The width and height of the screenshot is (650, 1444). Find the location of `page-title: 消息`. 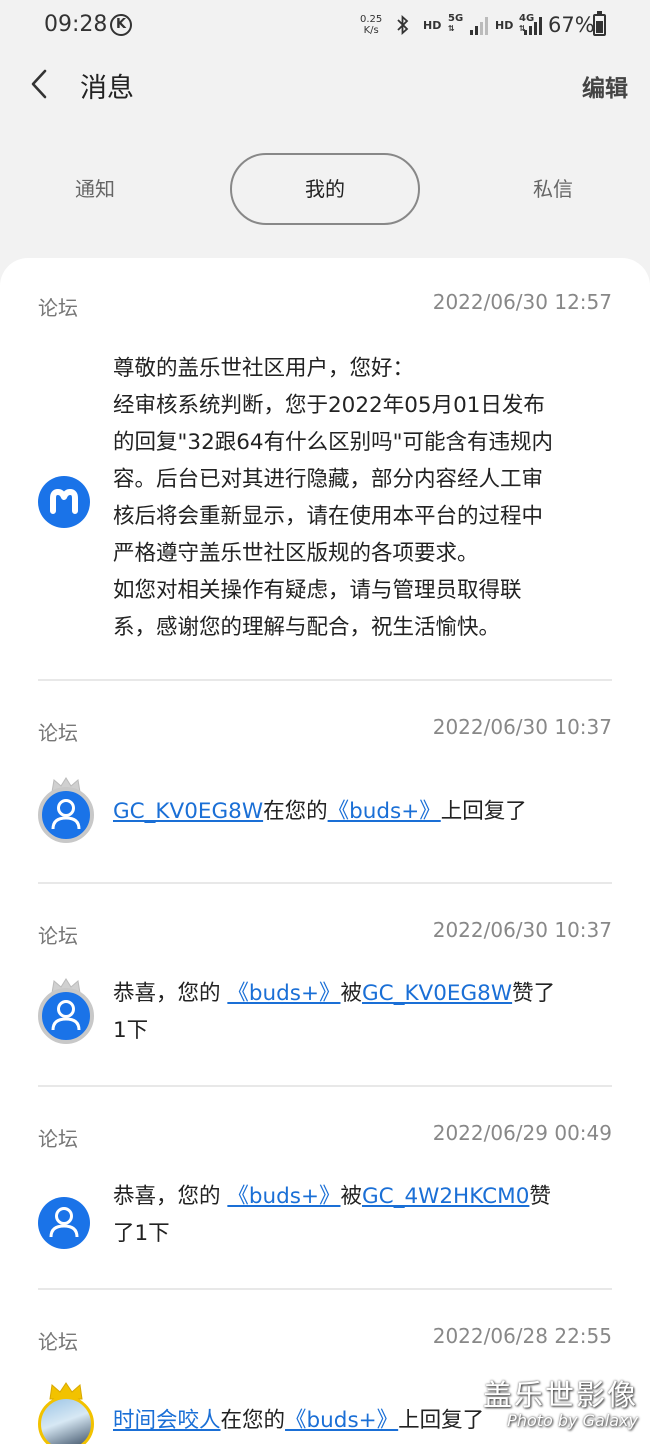

page-title: 消息 is located at coordinates (107, 88).